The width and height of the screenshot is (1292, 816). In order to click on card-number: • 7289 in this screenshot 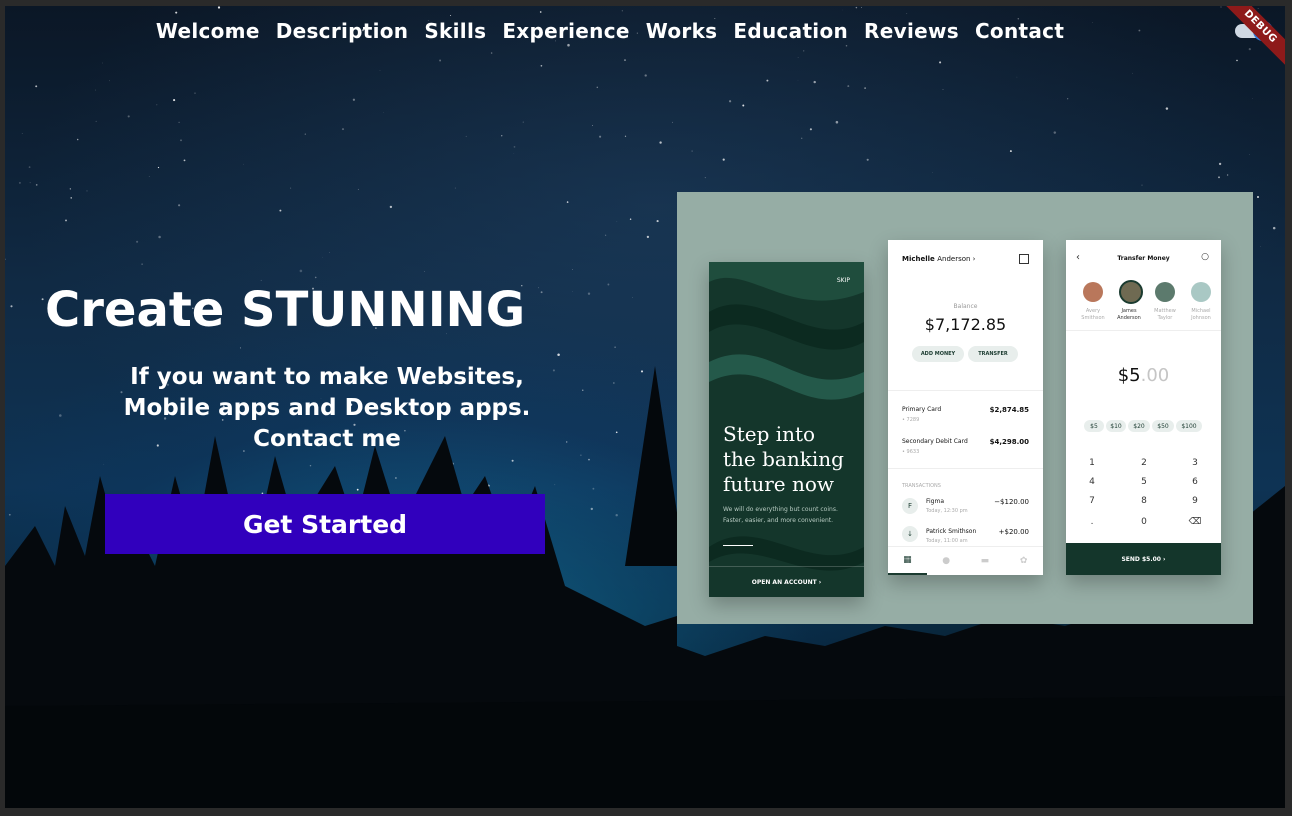, I will do `click(911, 420)`.